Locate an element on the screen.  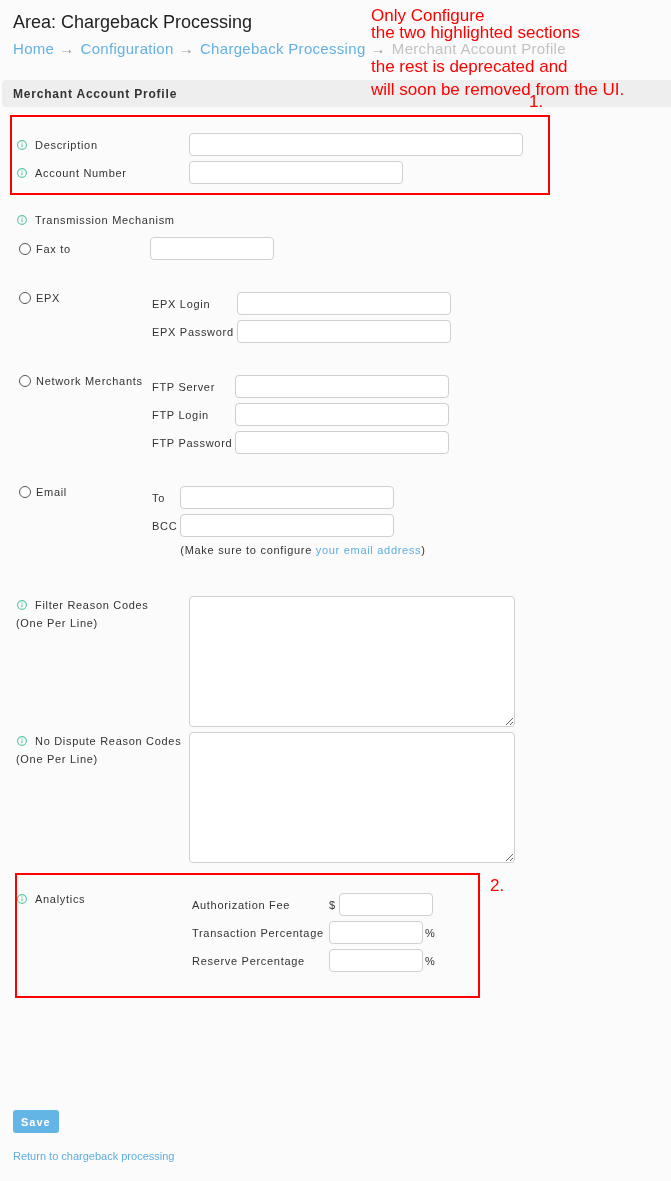
field-label: Filter Reason Codes is located at coordinates (92, 605).